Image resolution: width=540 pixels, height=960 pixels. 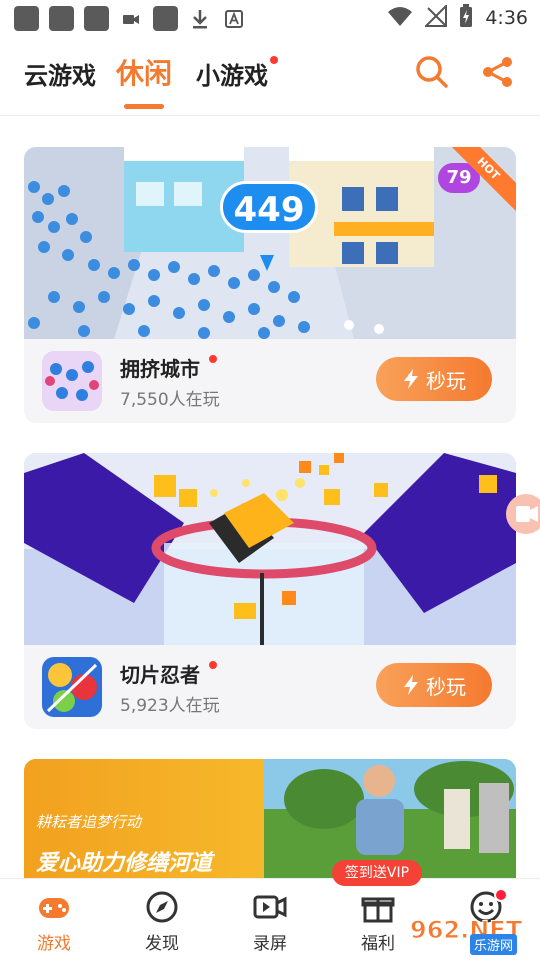 What do you see at coordinates (160, 369) in the screenshot?
I see `game-title: 拥挤城市` at bounding box center [160, 369].